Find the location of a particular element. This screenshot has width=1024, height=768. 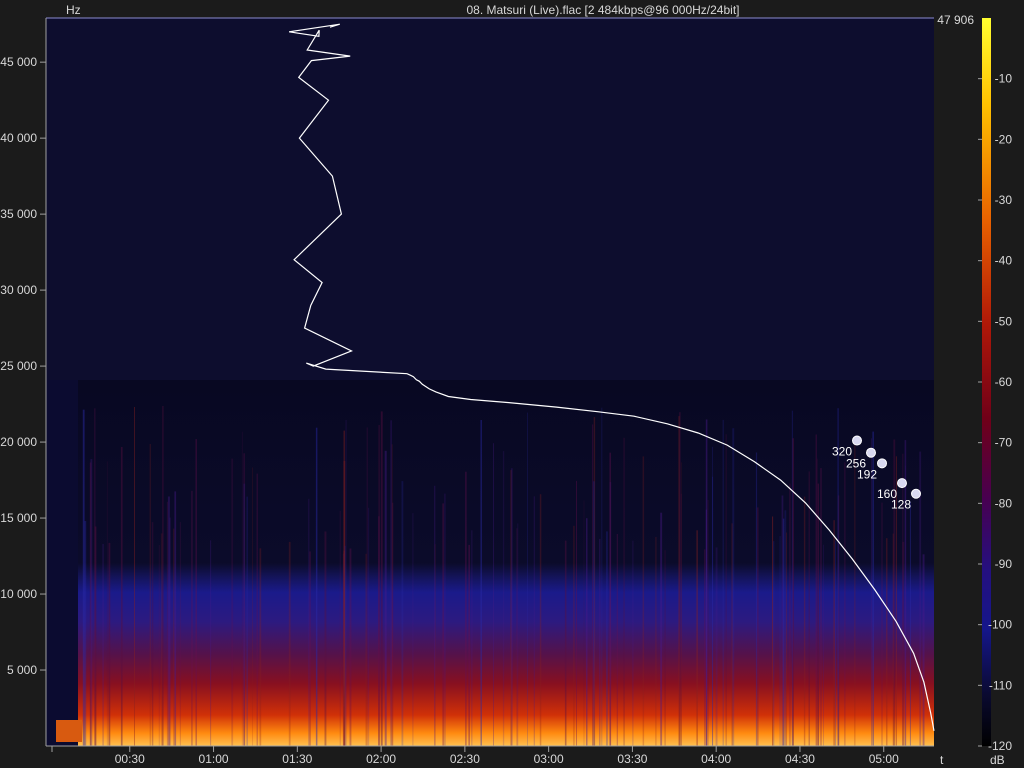

intro-low-band is located at coordinates (69, 731).